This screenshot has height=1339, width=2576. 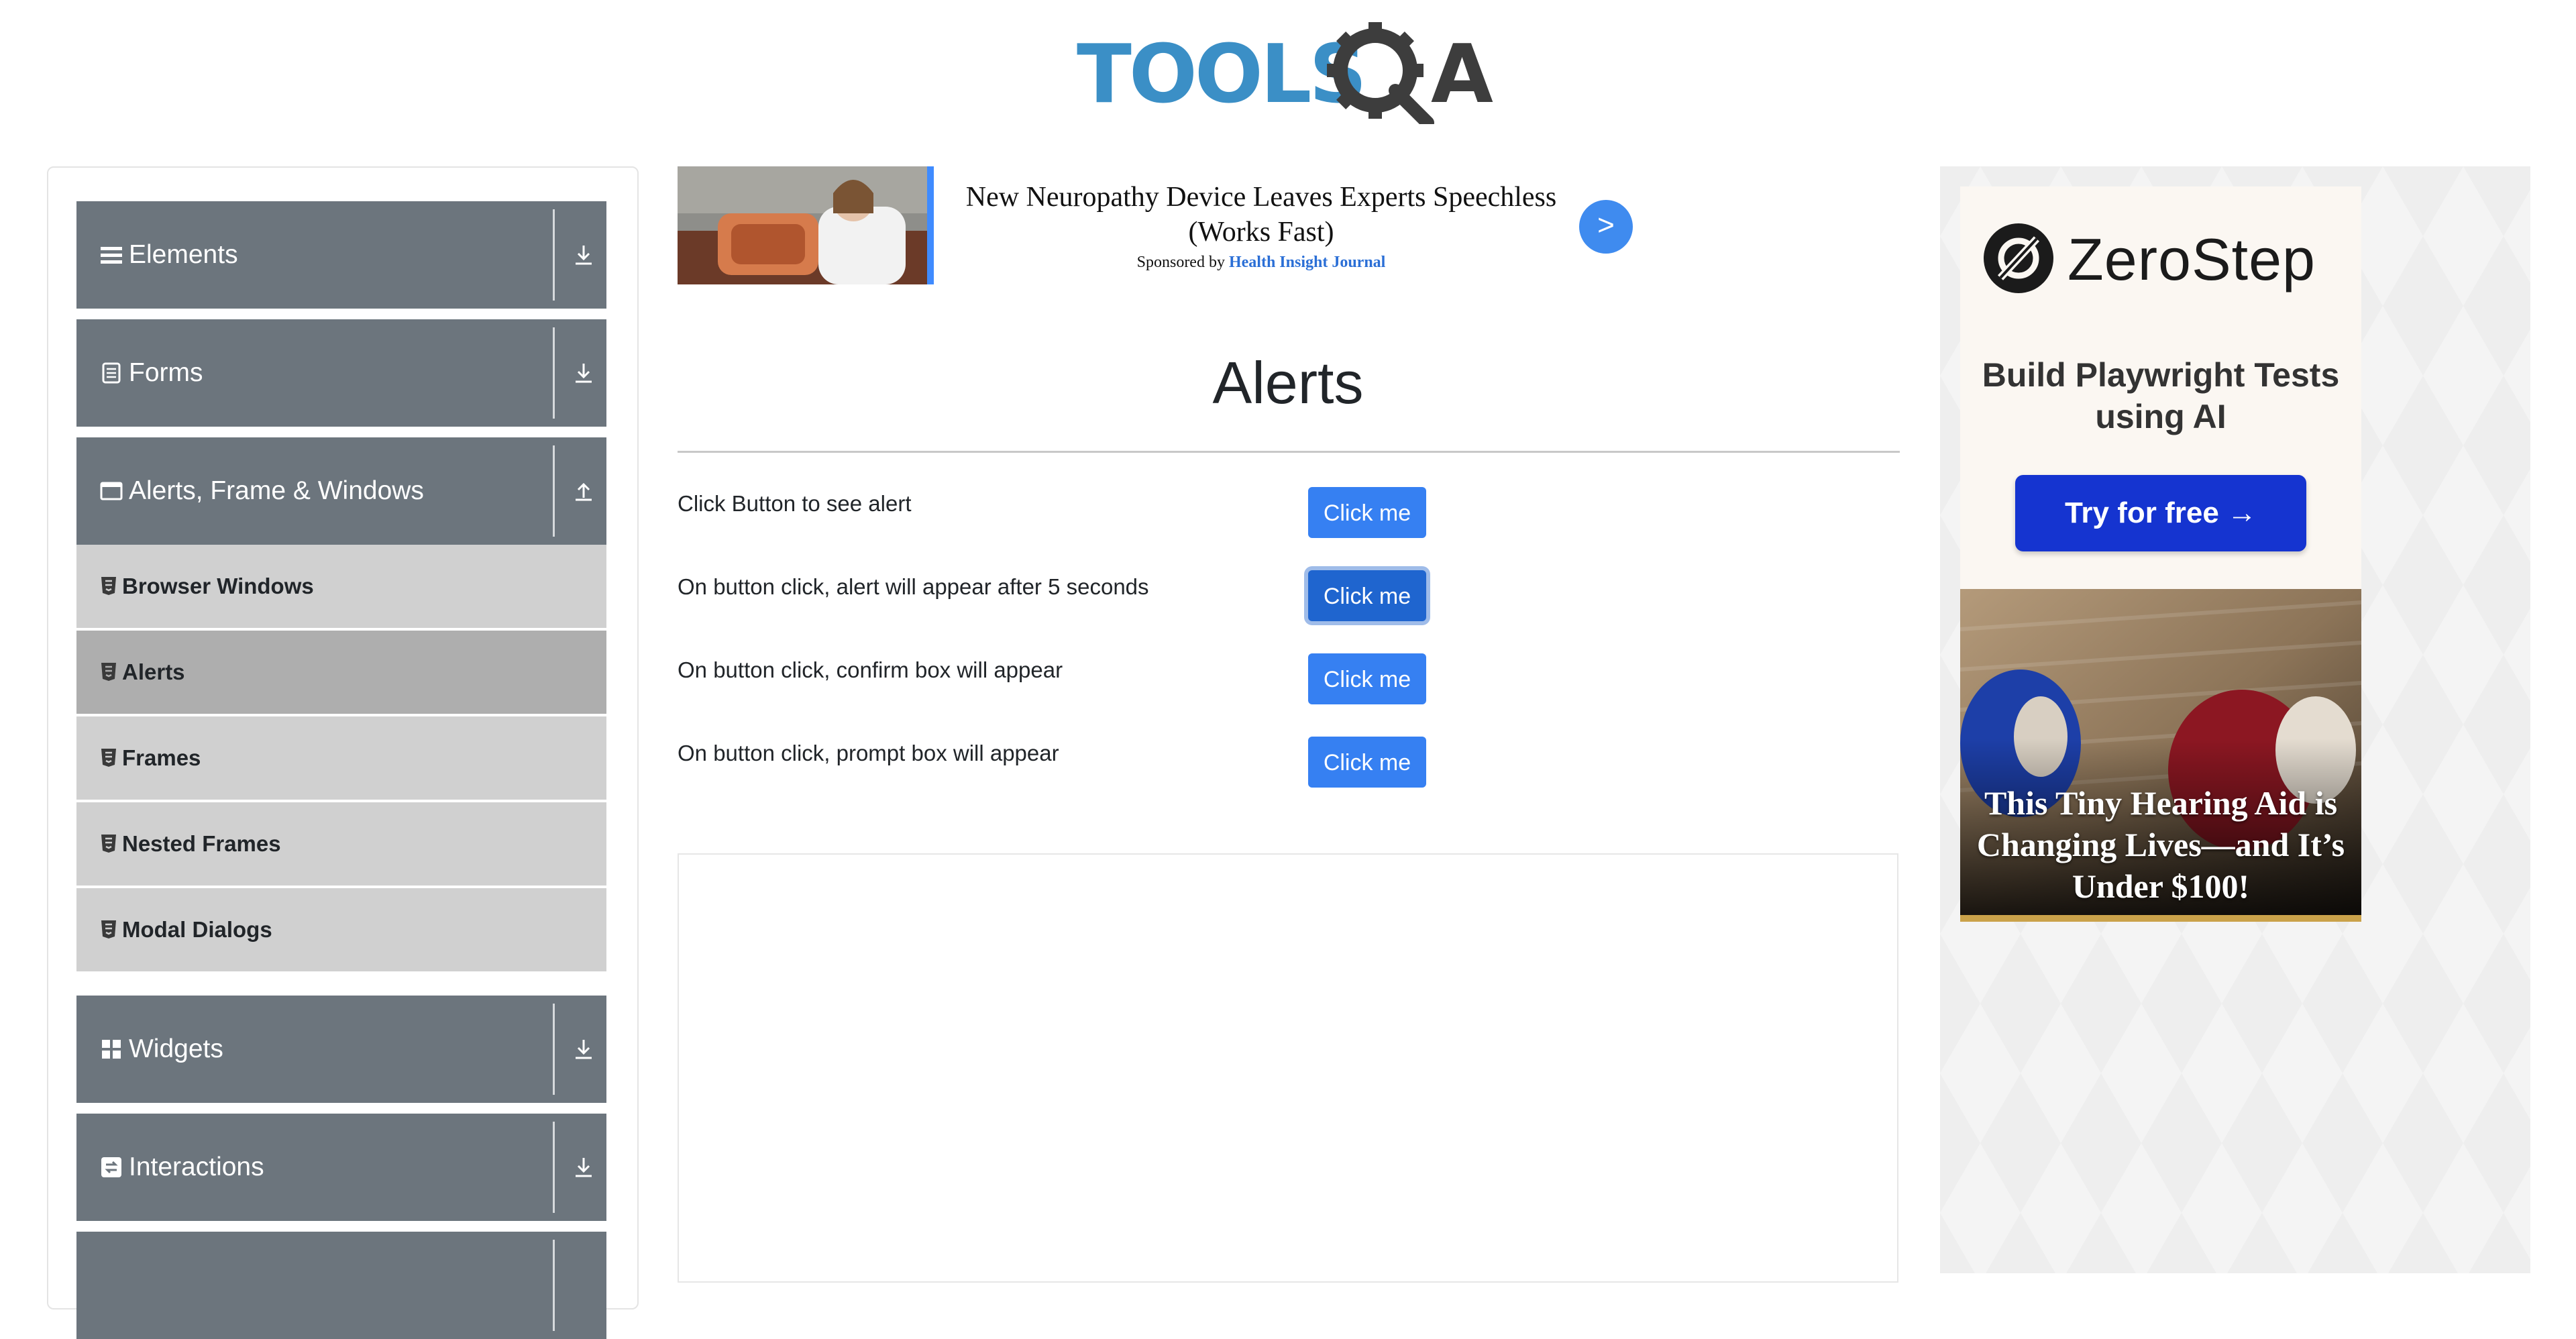 What do you see at coordinates (341, 373) in the screenshot?
I see `sidebar-group-forms: Forms` at bounding box center [341, 373].